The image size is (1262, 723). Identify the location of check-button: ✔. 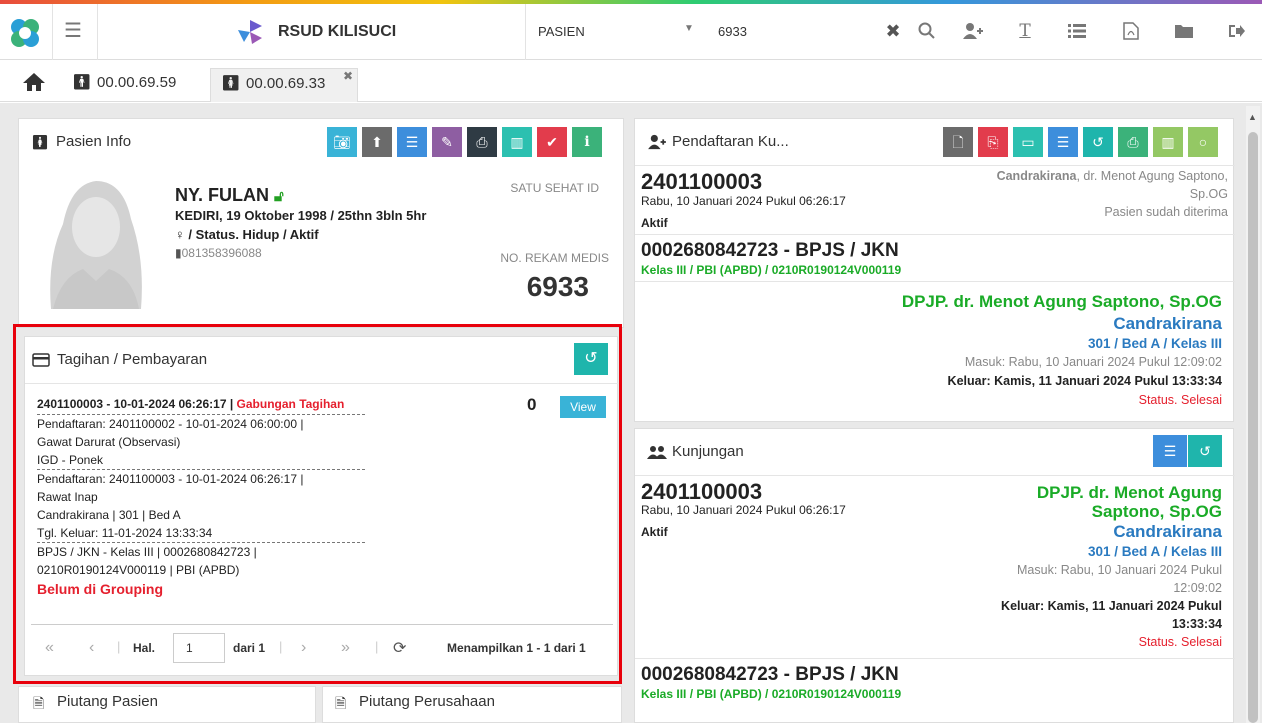
(552, 142).